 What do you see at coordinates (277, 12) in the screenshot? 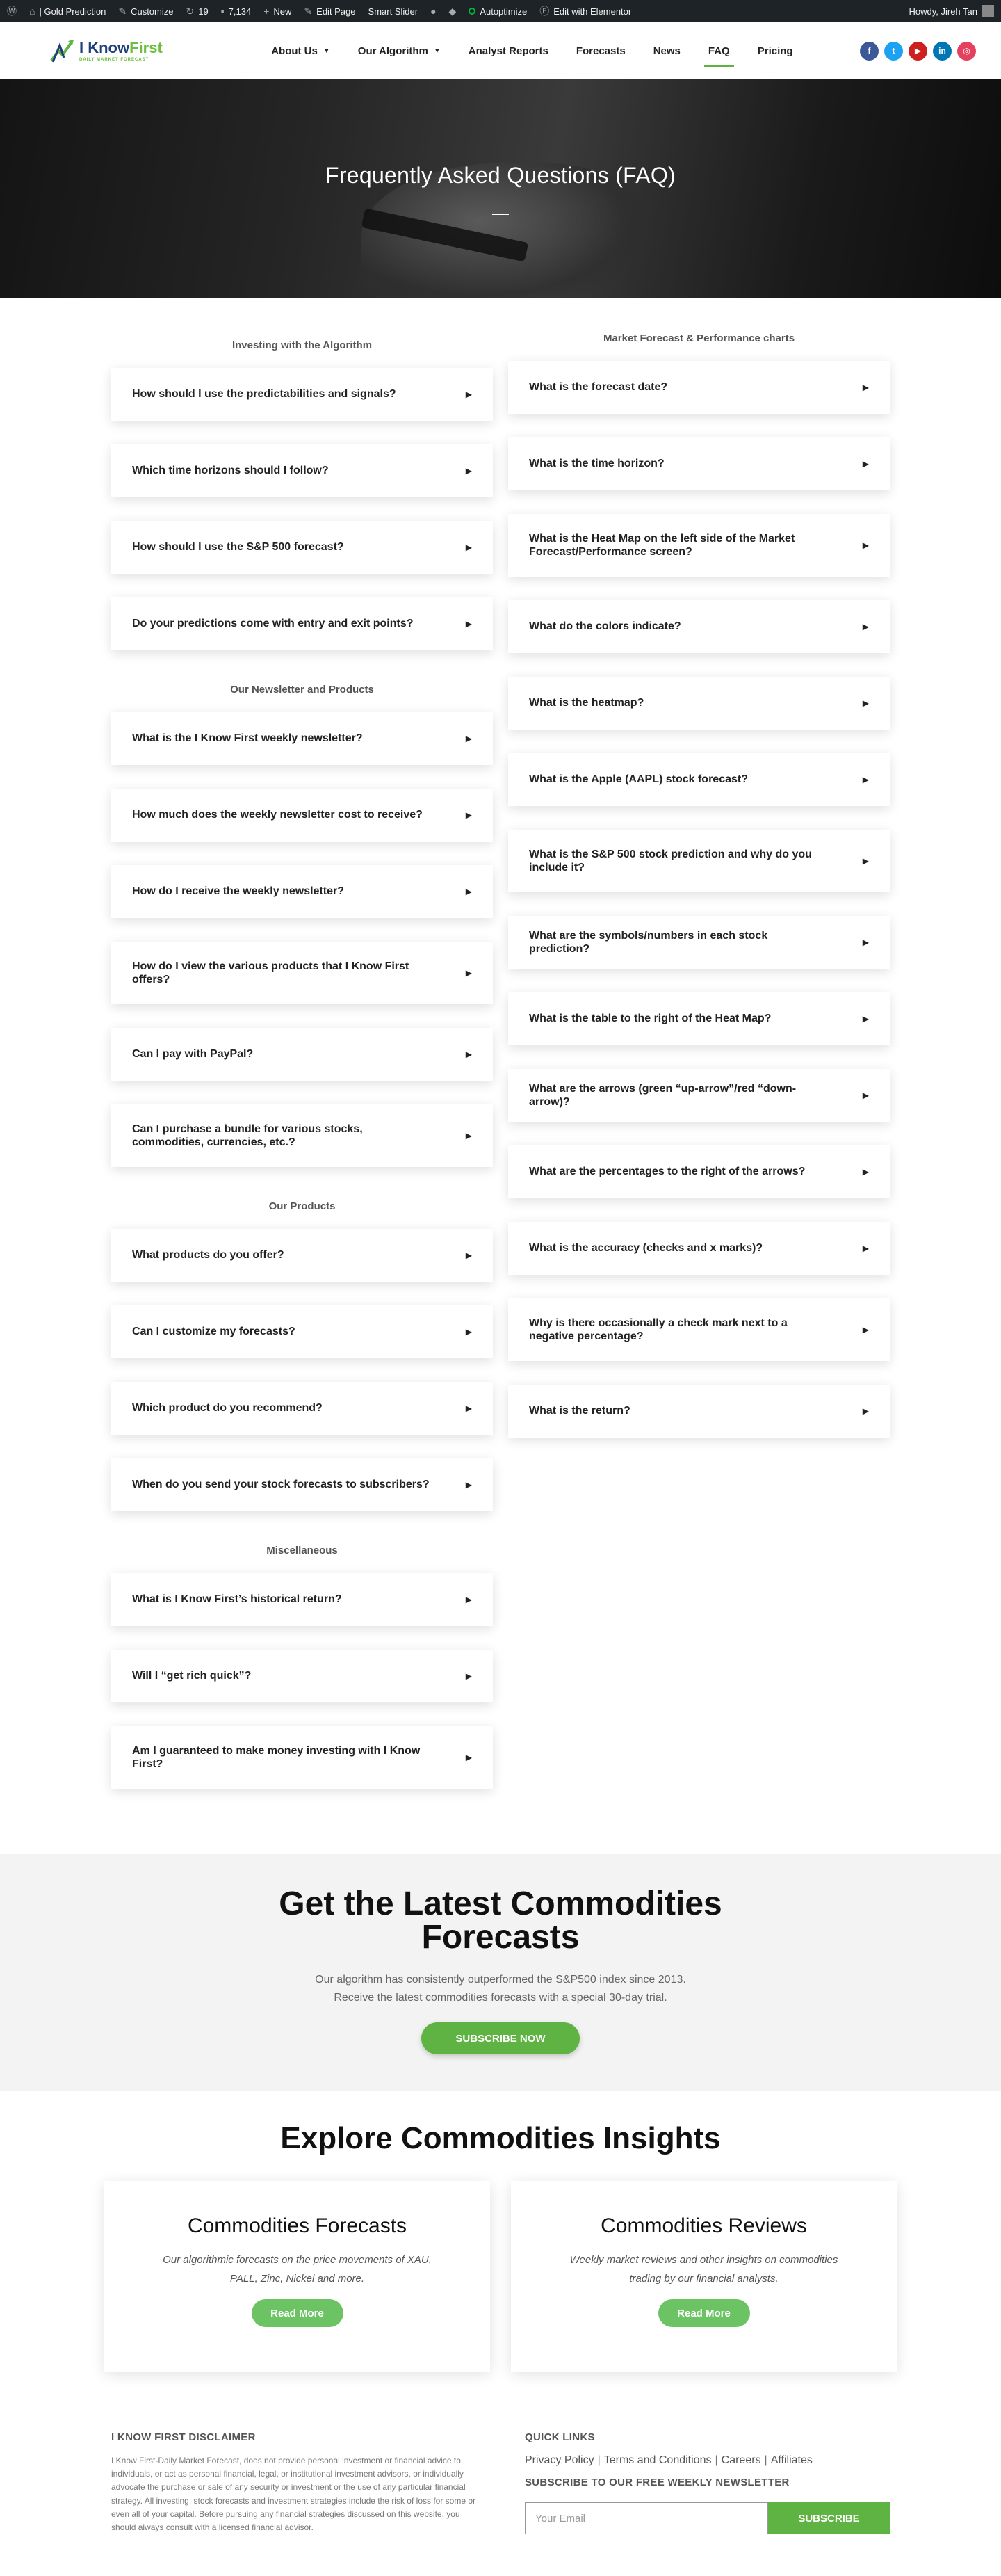
I see `admin-new: + New` at bounding box center [277, 12].